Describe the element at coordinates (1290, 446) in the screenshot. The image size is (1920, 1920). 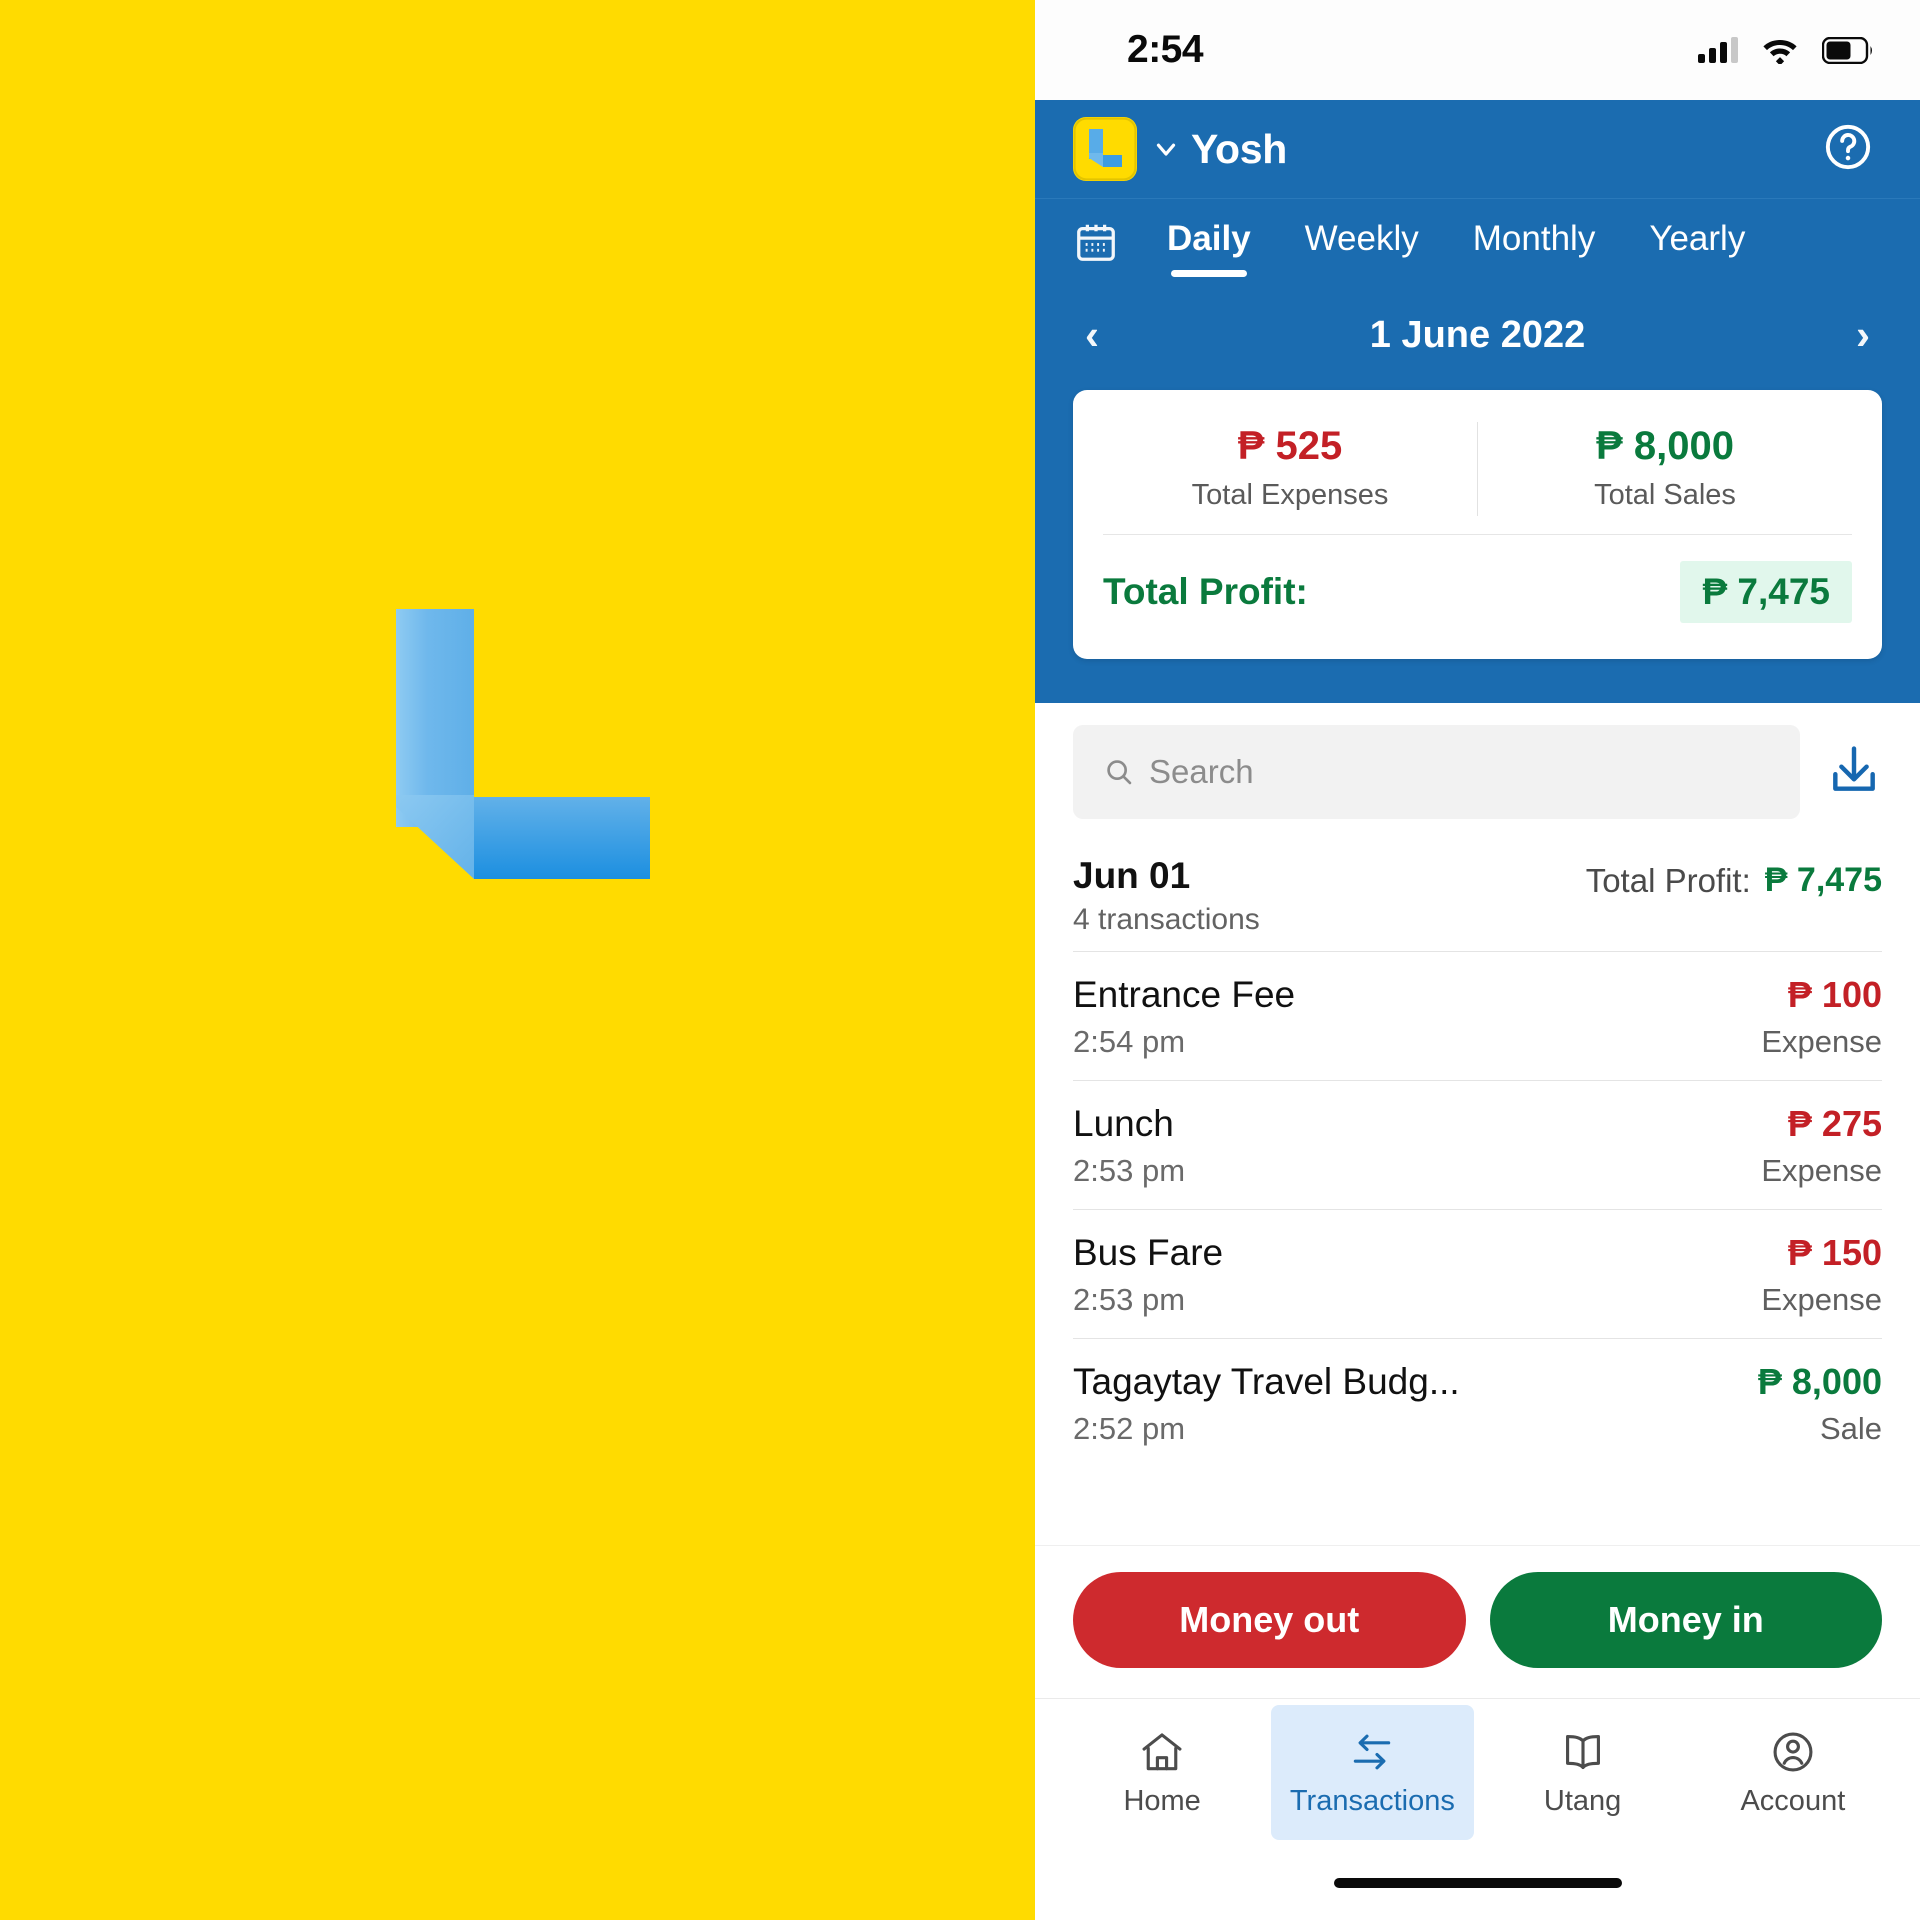
I see `total-expenses-amount: ₱ 525` at that location.